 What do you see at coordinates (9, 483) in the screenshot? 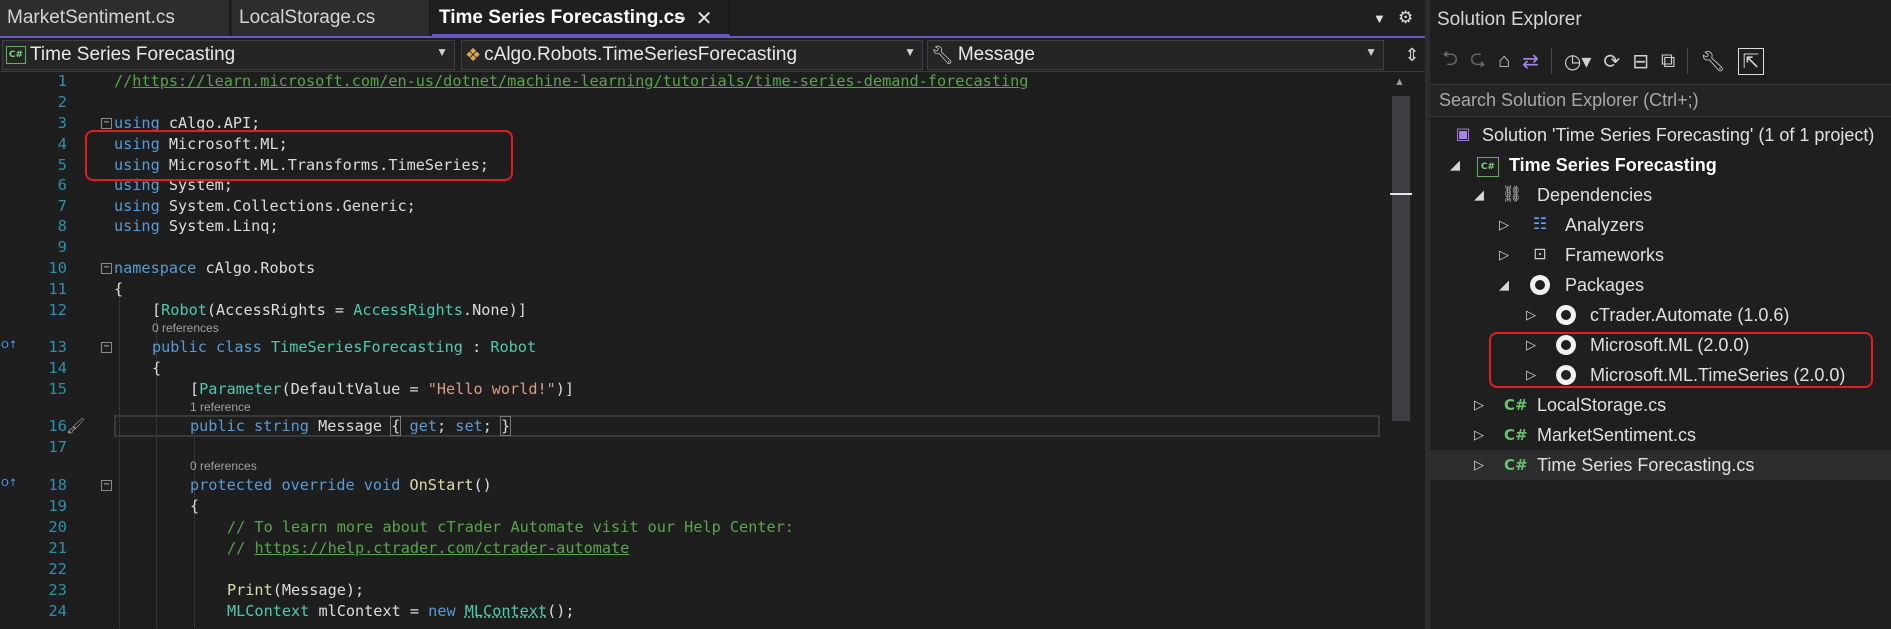
I see `override-marker-icon: O↑` at bounding box center [9, 483].